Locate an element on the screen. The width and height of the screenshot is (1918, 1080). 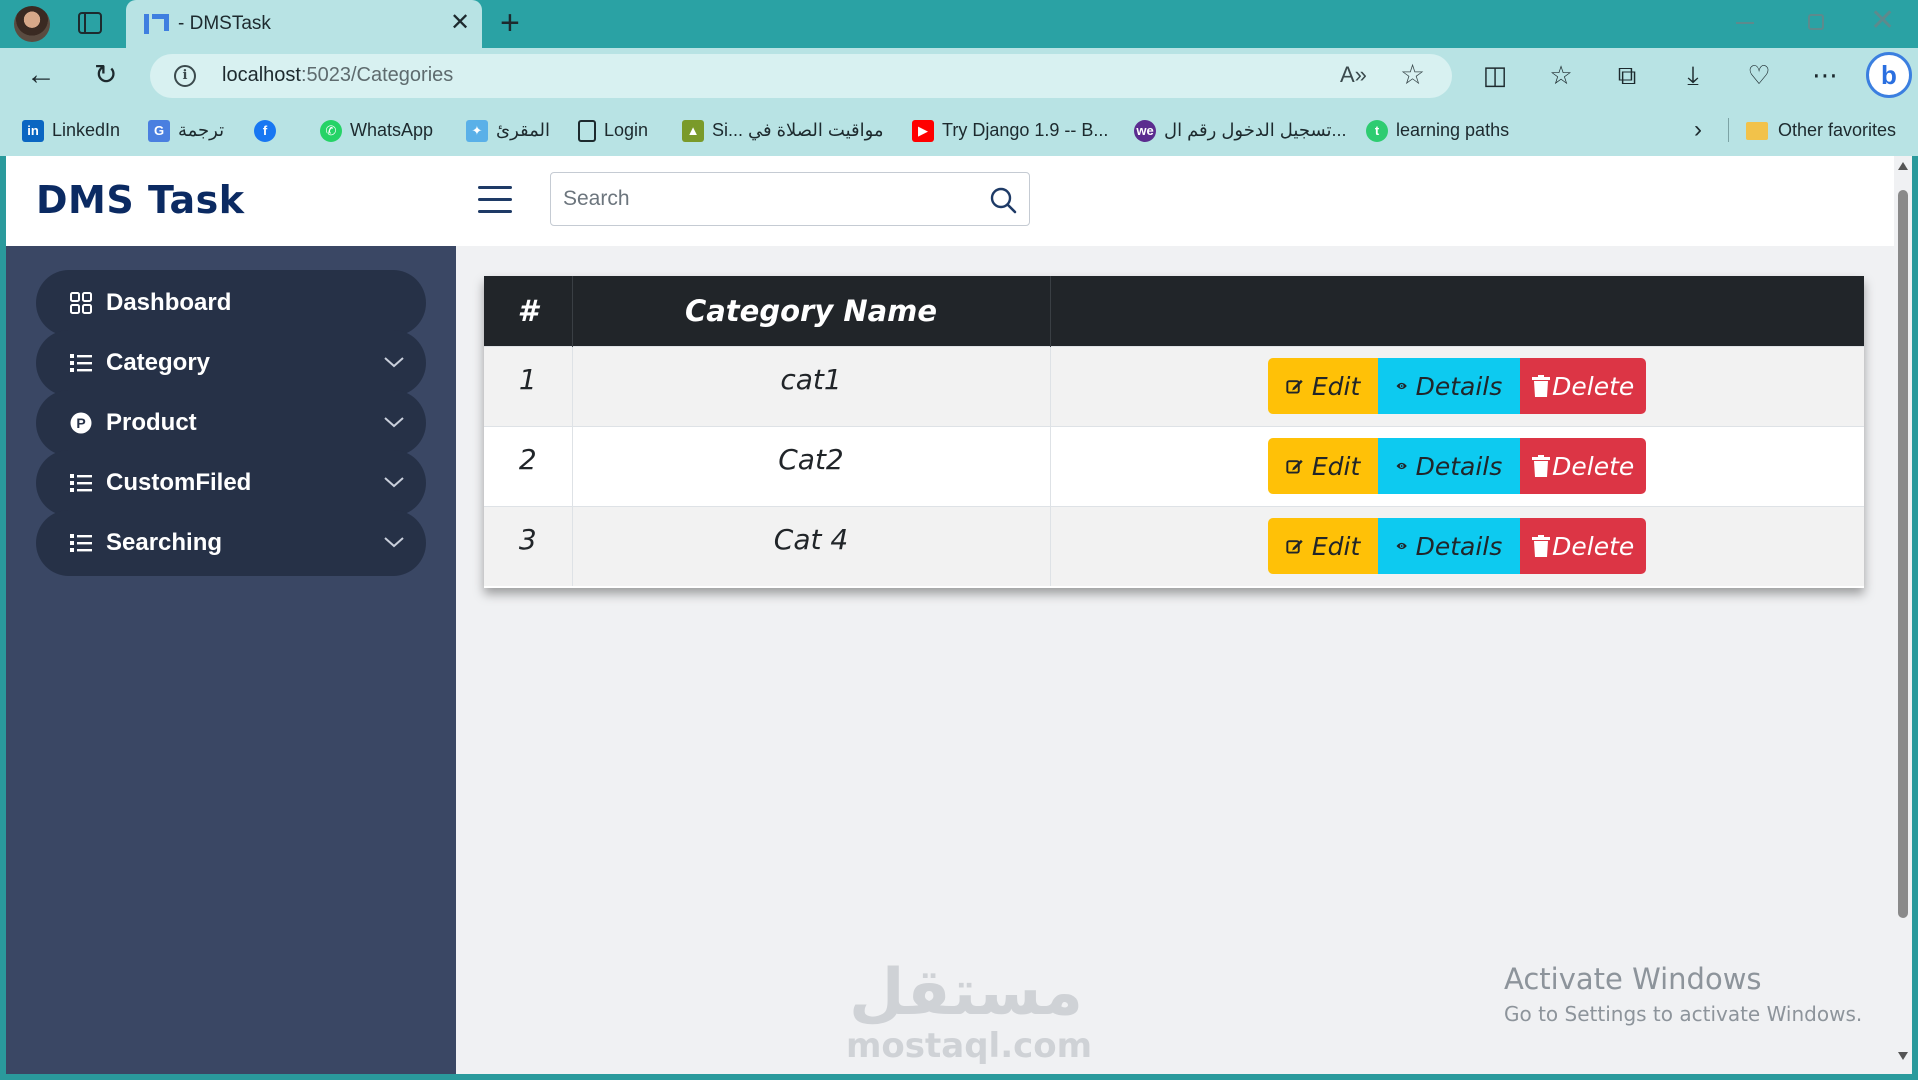
column-header-number: # is located at coordinates (528, 311).